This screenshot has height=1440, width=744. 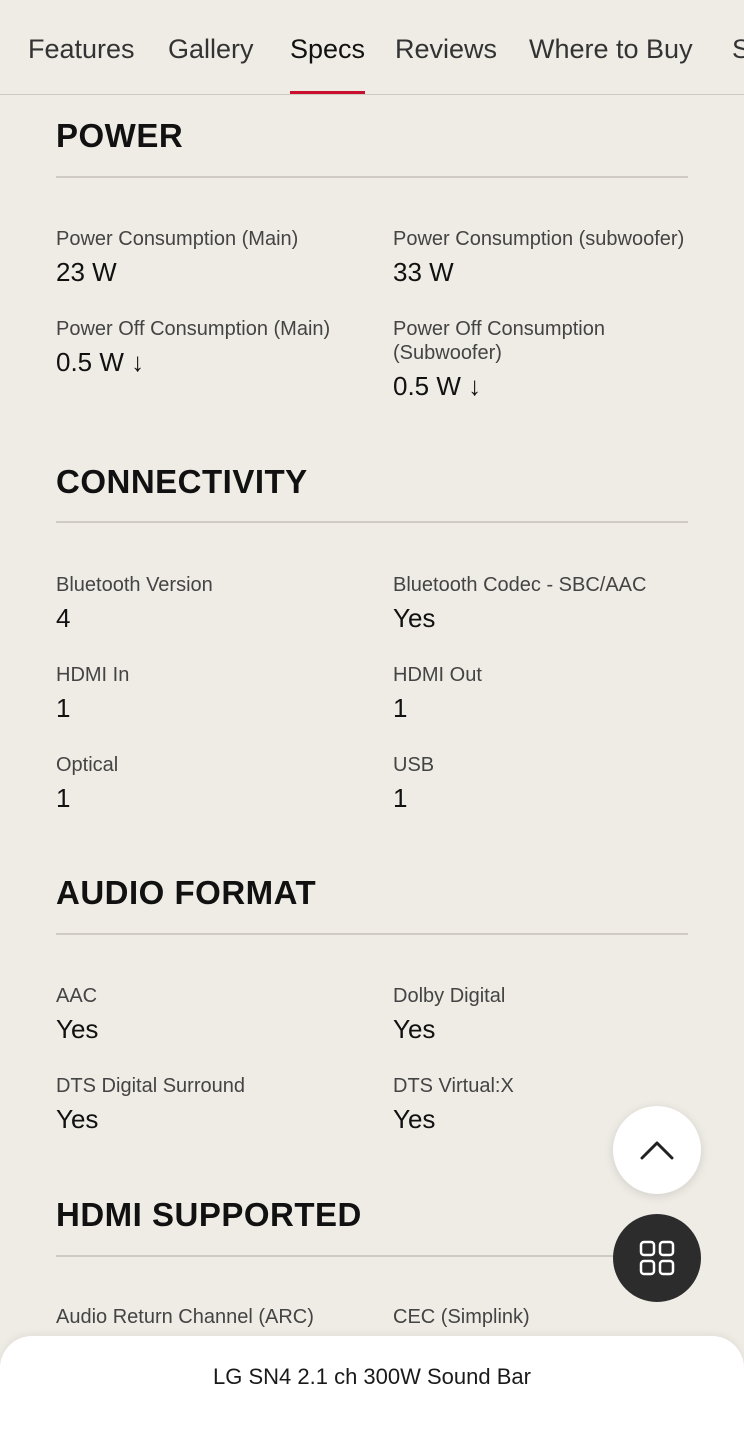 I want to click on spec-bluetooth-codec: Bluetooth Codec - SBC/AAC Yes, so click(x=543, y=603).